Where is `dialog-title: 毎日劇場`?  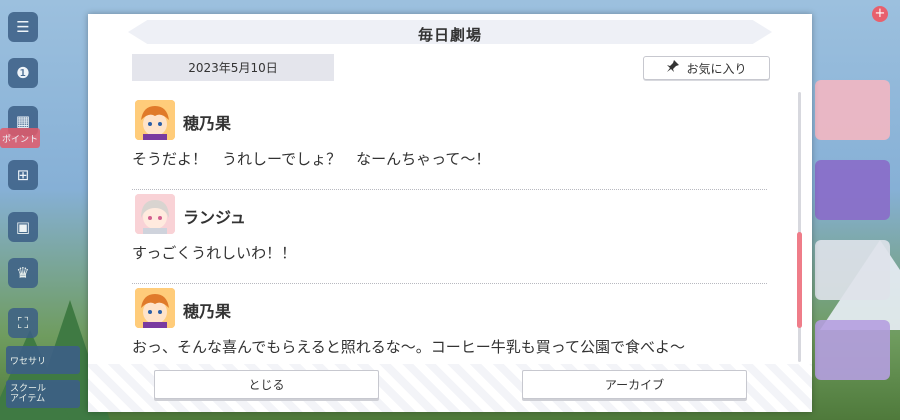 dialog-title: 毎日劇場 is located at coordinates (449, 35).